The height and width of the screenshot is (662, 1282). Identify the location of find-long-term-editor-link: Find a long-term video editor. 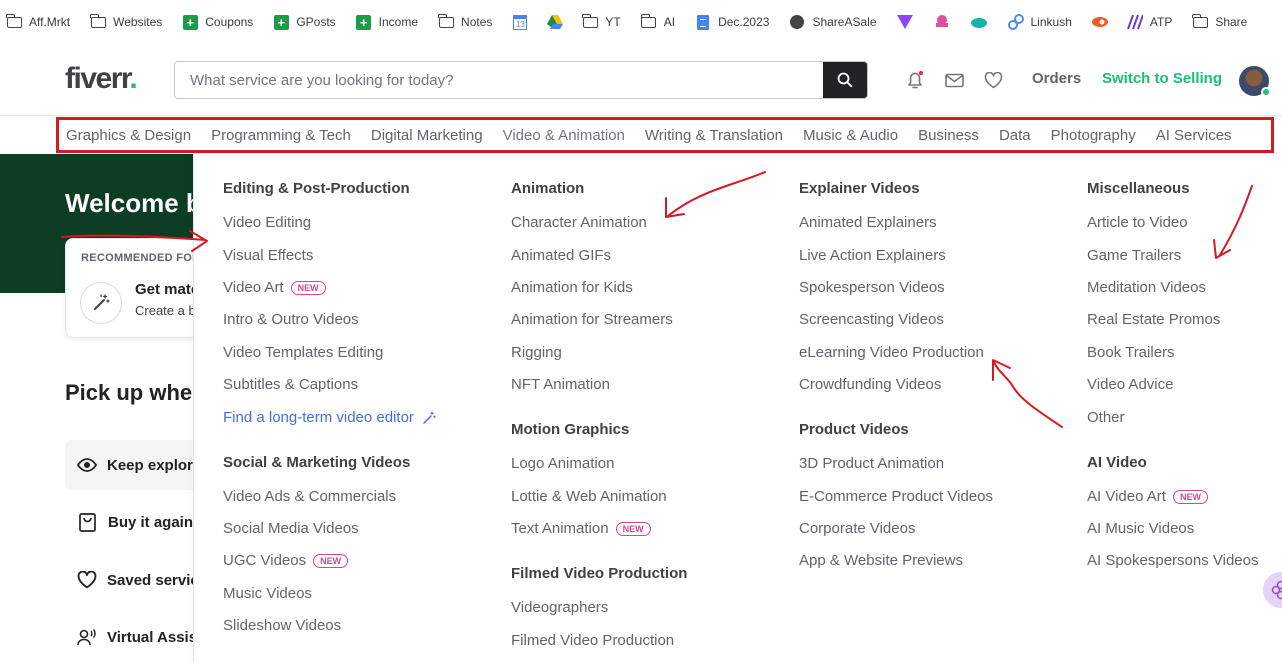
(329, 417).